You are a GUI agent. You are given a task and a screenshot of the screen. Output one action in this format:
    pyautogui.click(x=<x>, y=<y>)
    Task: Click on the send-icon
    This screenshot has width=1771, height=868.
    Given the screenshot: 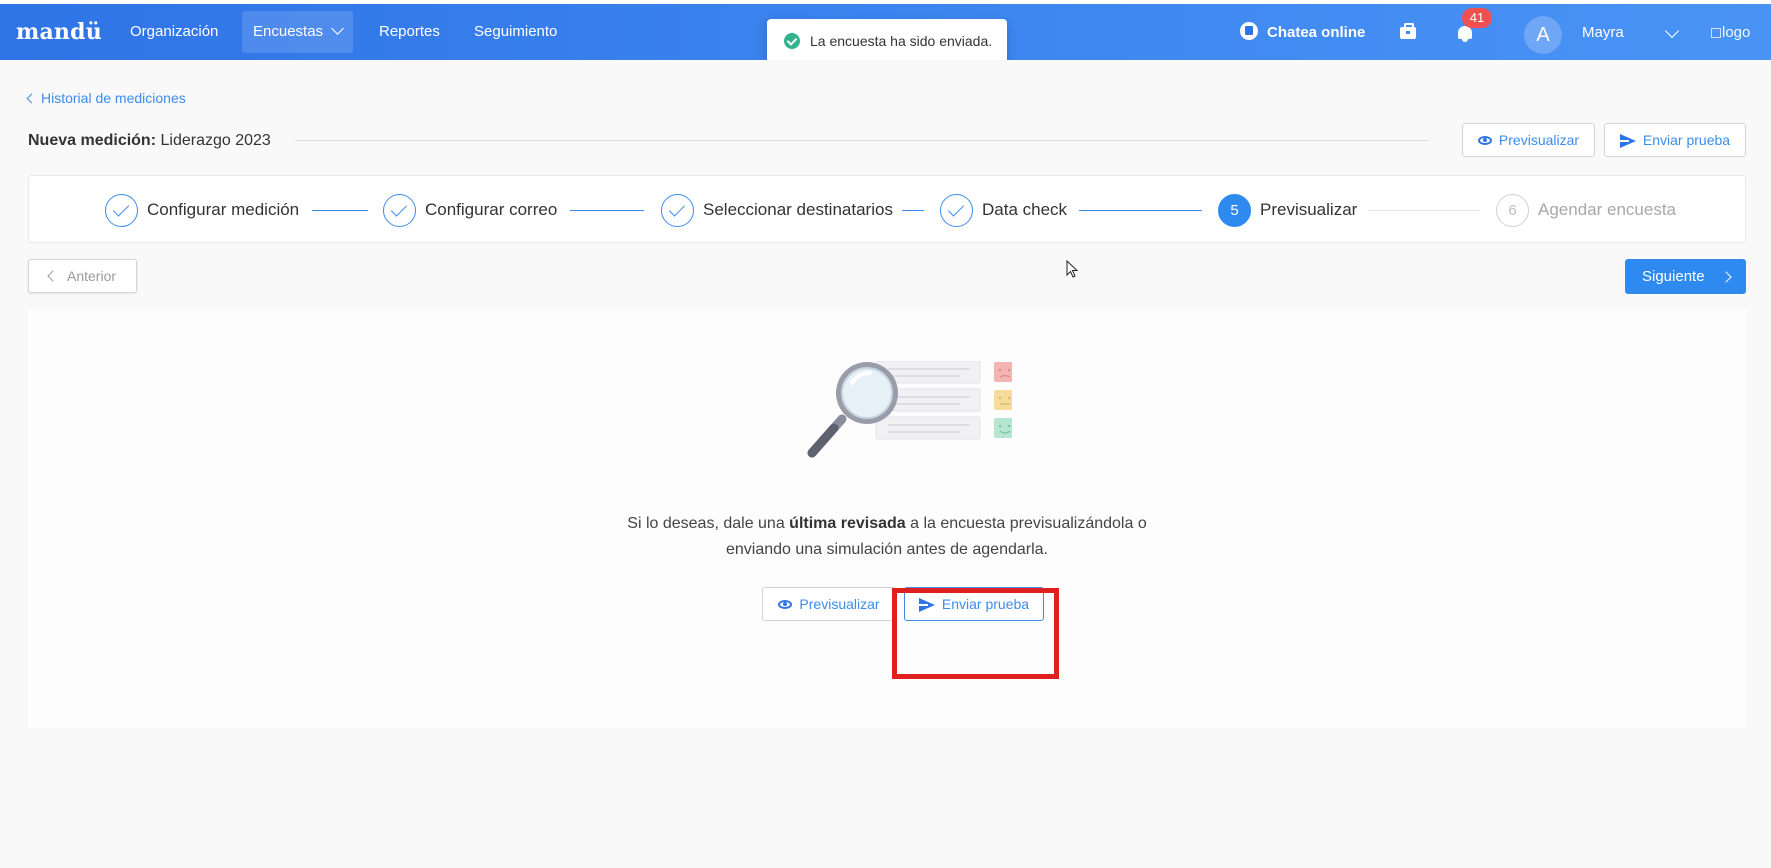 What is the action you would take?
    pyautogui.click(x=1627, y=141)
    